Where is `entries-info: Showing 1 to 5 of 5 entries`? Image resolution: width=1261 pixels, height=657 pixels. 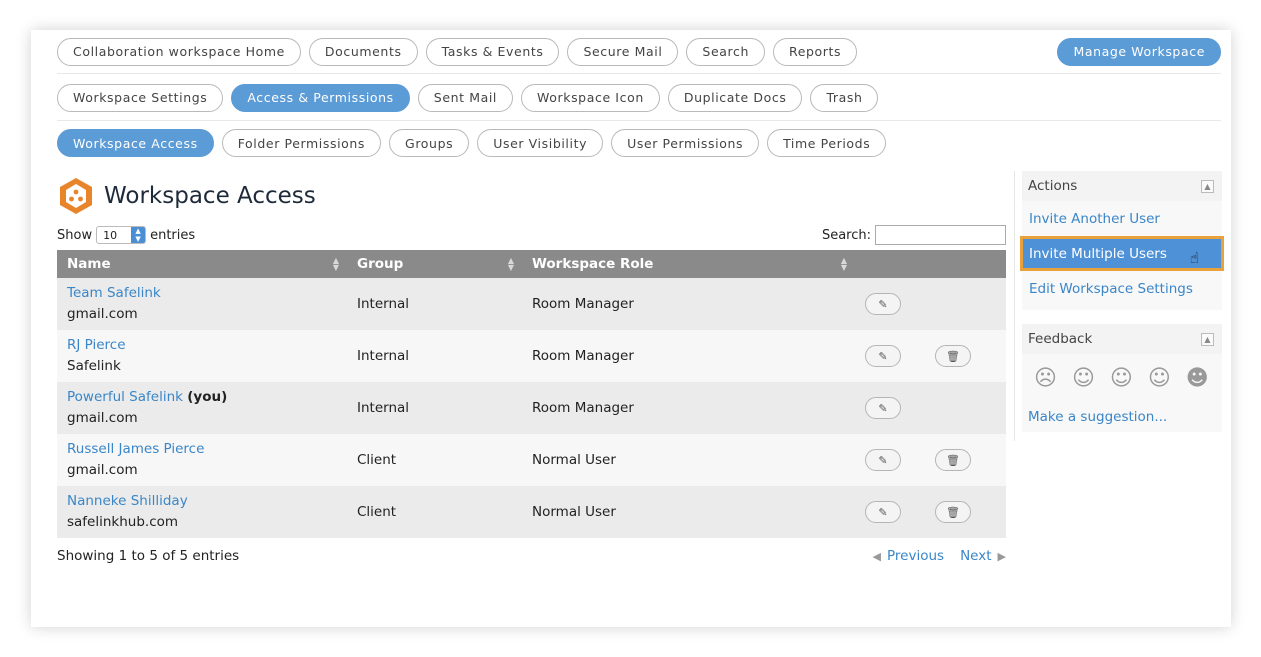
entries-info: Showing 1 to 5 of 5 entries is located at coordinates (148, 556).